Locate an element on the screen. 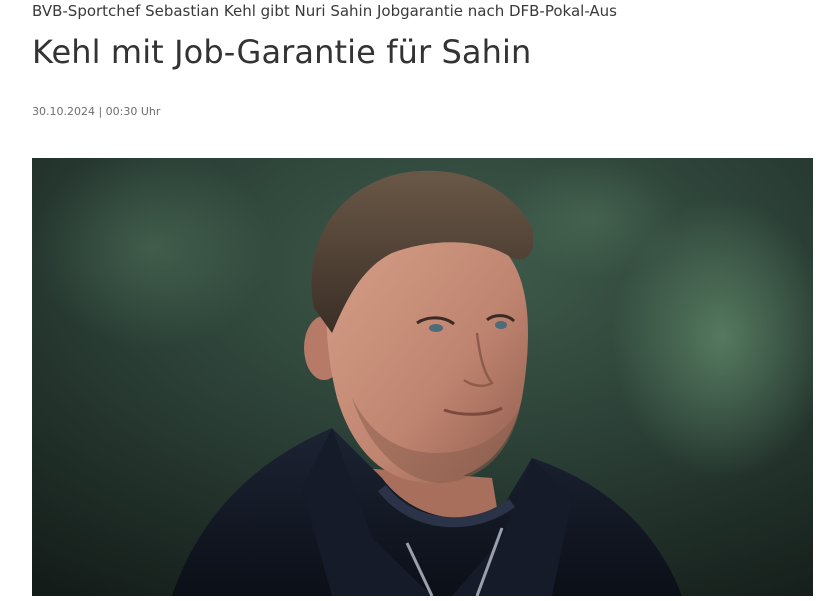 This screenshot has height=601, width=830. article-dateline: 30.10.2024 | 00:30 Uhr is located at coordinates (96, 111).